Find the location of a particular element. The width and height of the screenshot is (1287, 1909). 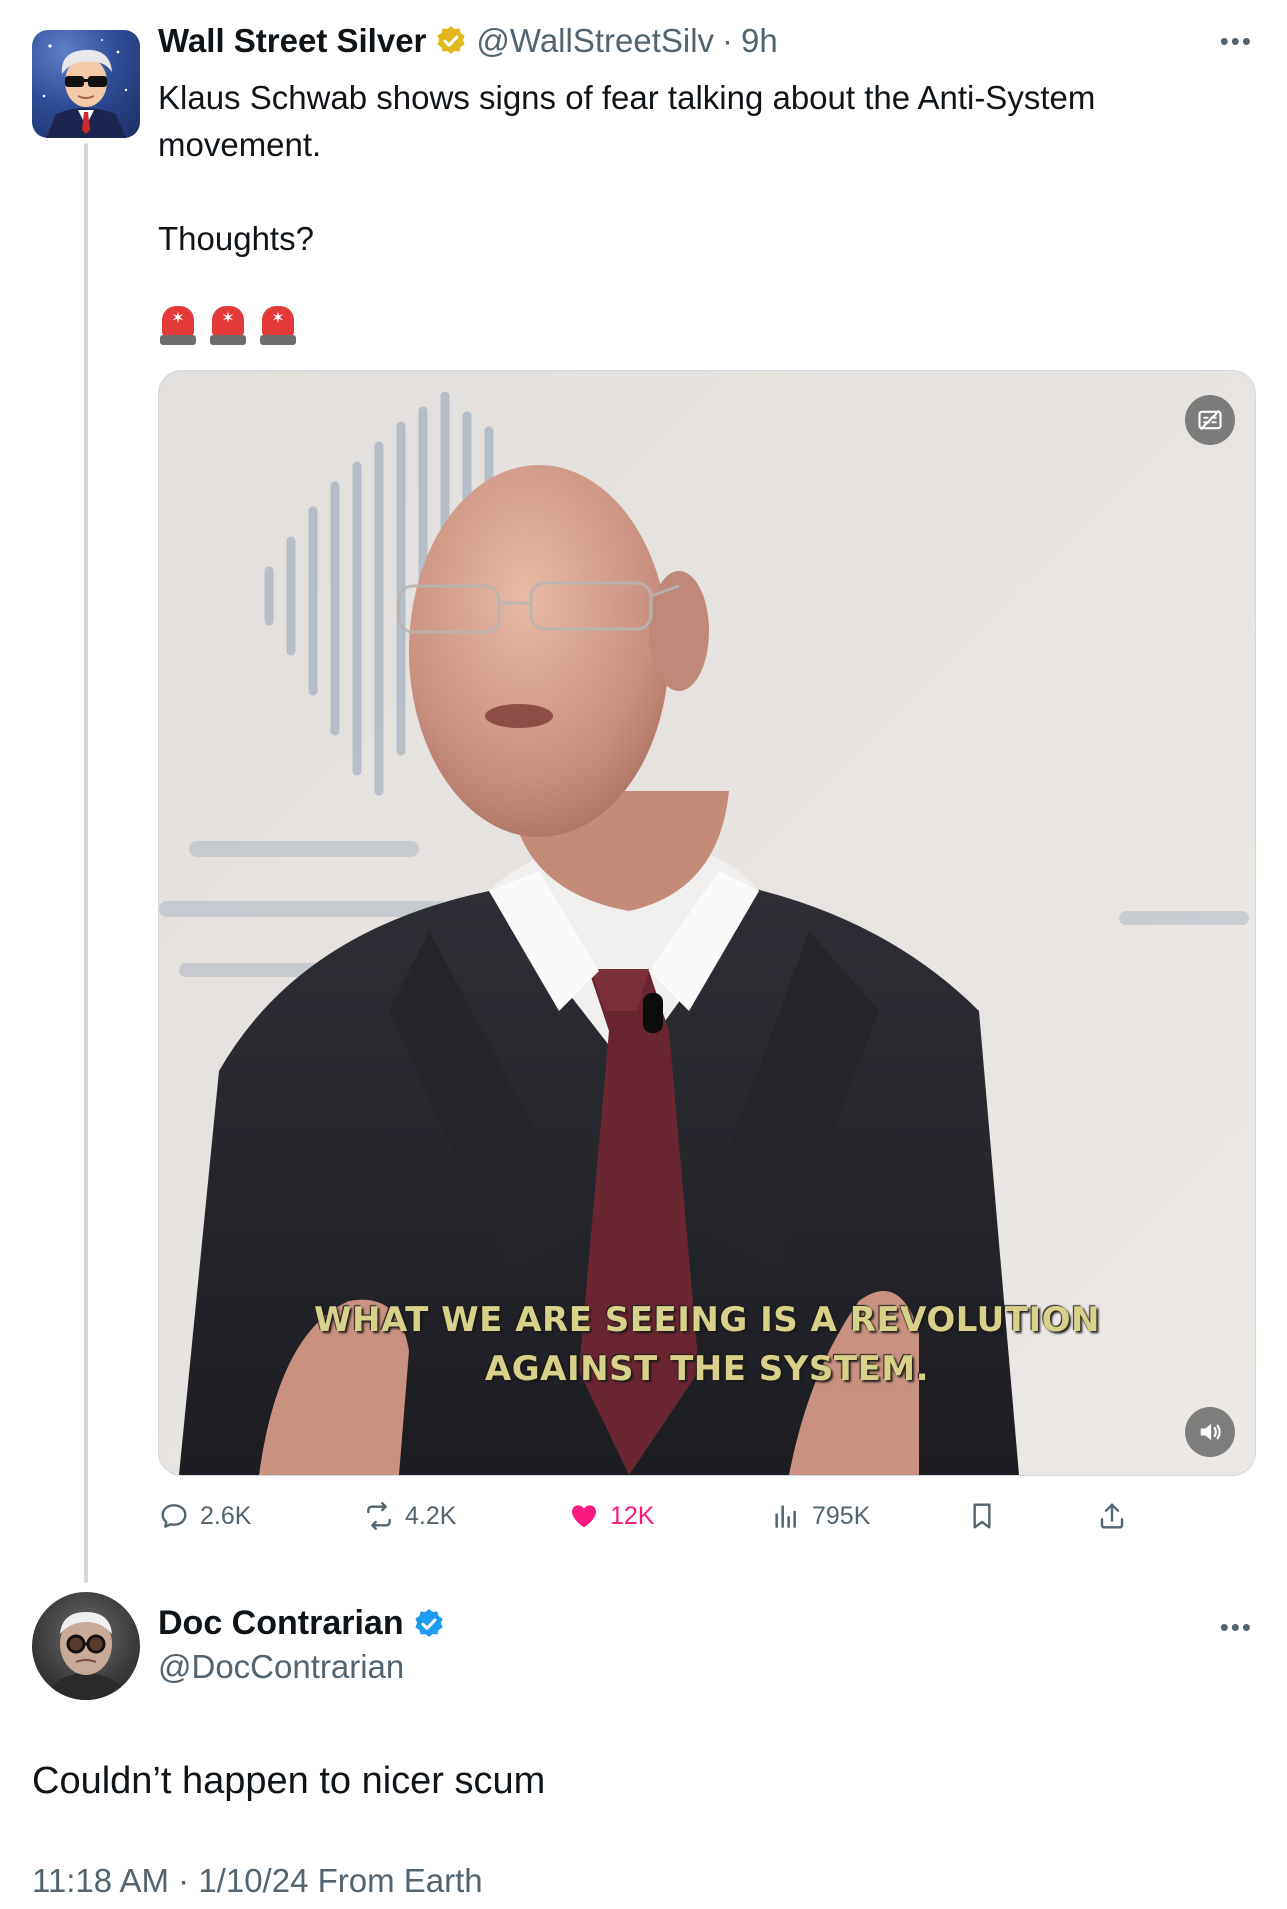

doc-contrarian-avatar-icon is located at coordinates (86, 1656).